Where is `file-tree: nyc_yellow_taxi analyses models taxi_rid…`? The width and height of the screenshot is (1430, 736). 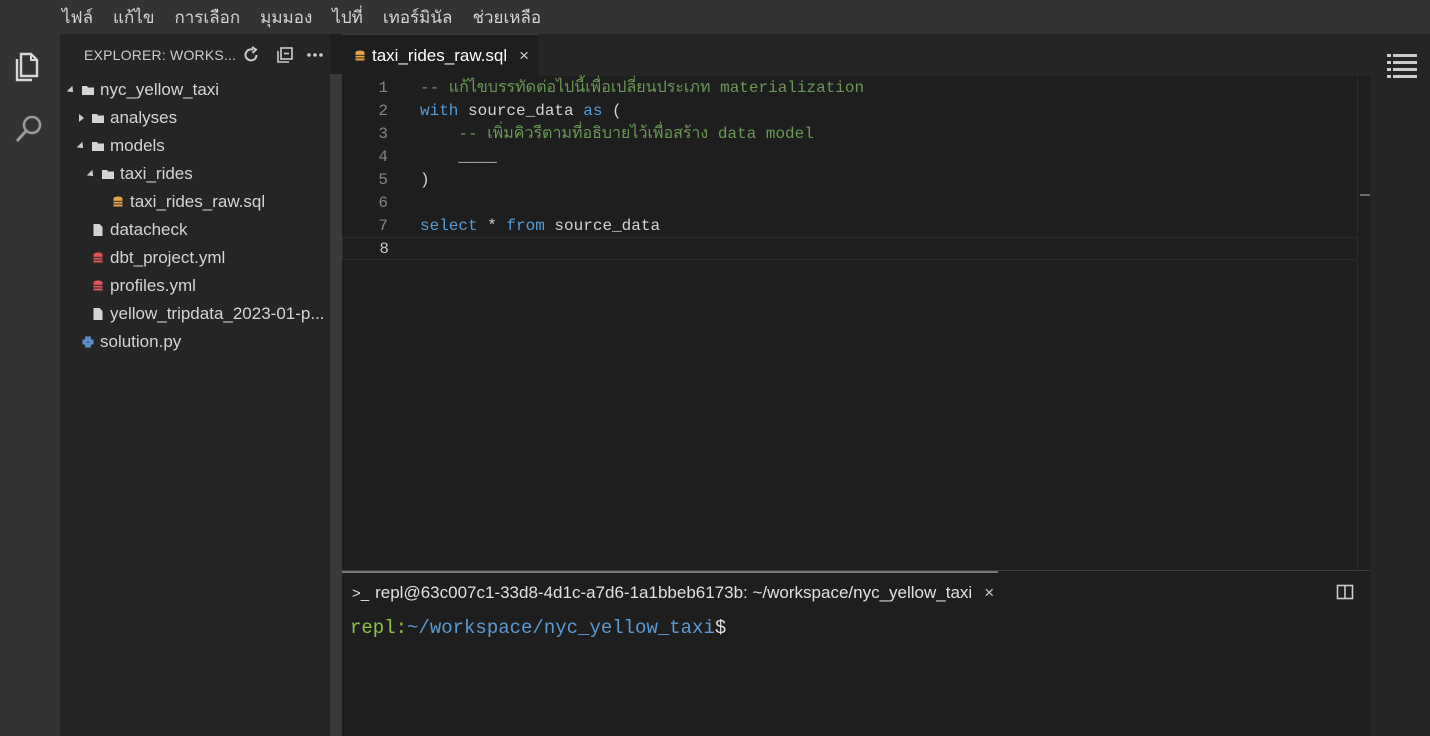
file-tree: nyc_yellow_taxi analyses models taxi_rid… is located at coordinates (195, 216).